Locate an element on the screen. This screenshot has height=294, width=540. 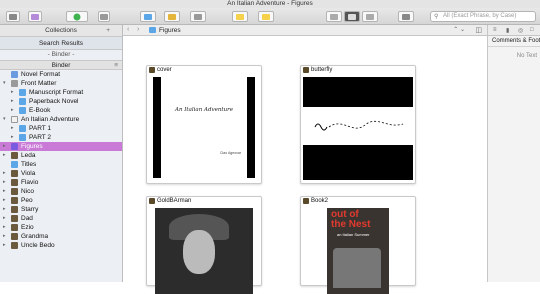
keywords-button is located at coordinates (172, 16).